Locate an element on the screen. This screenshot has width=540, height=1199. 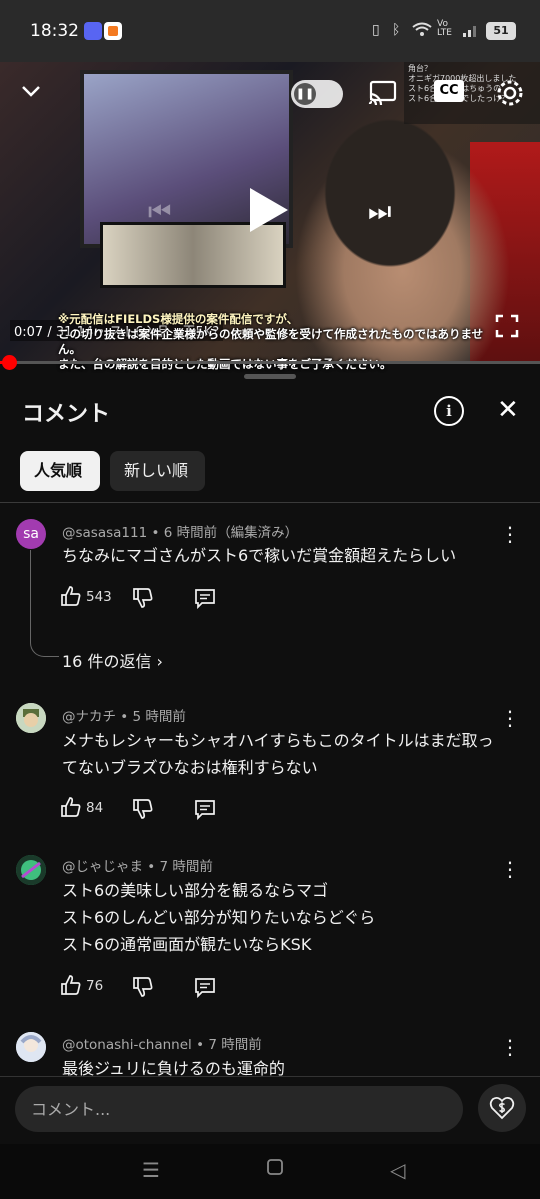
sort-chip-popular: 人気順 is located at coordinates (60, 471).